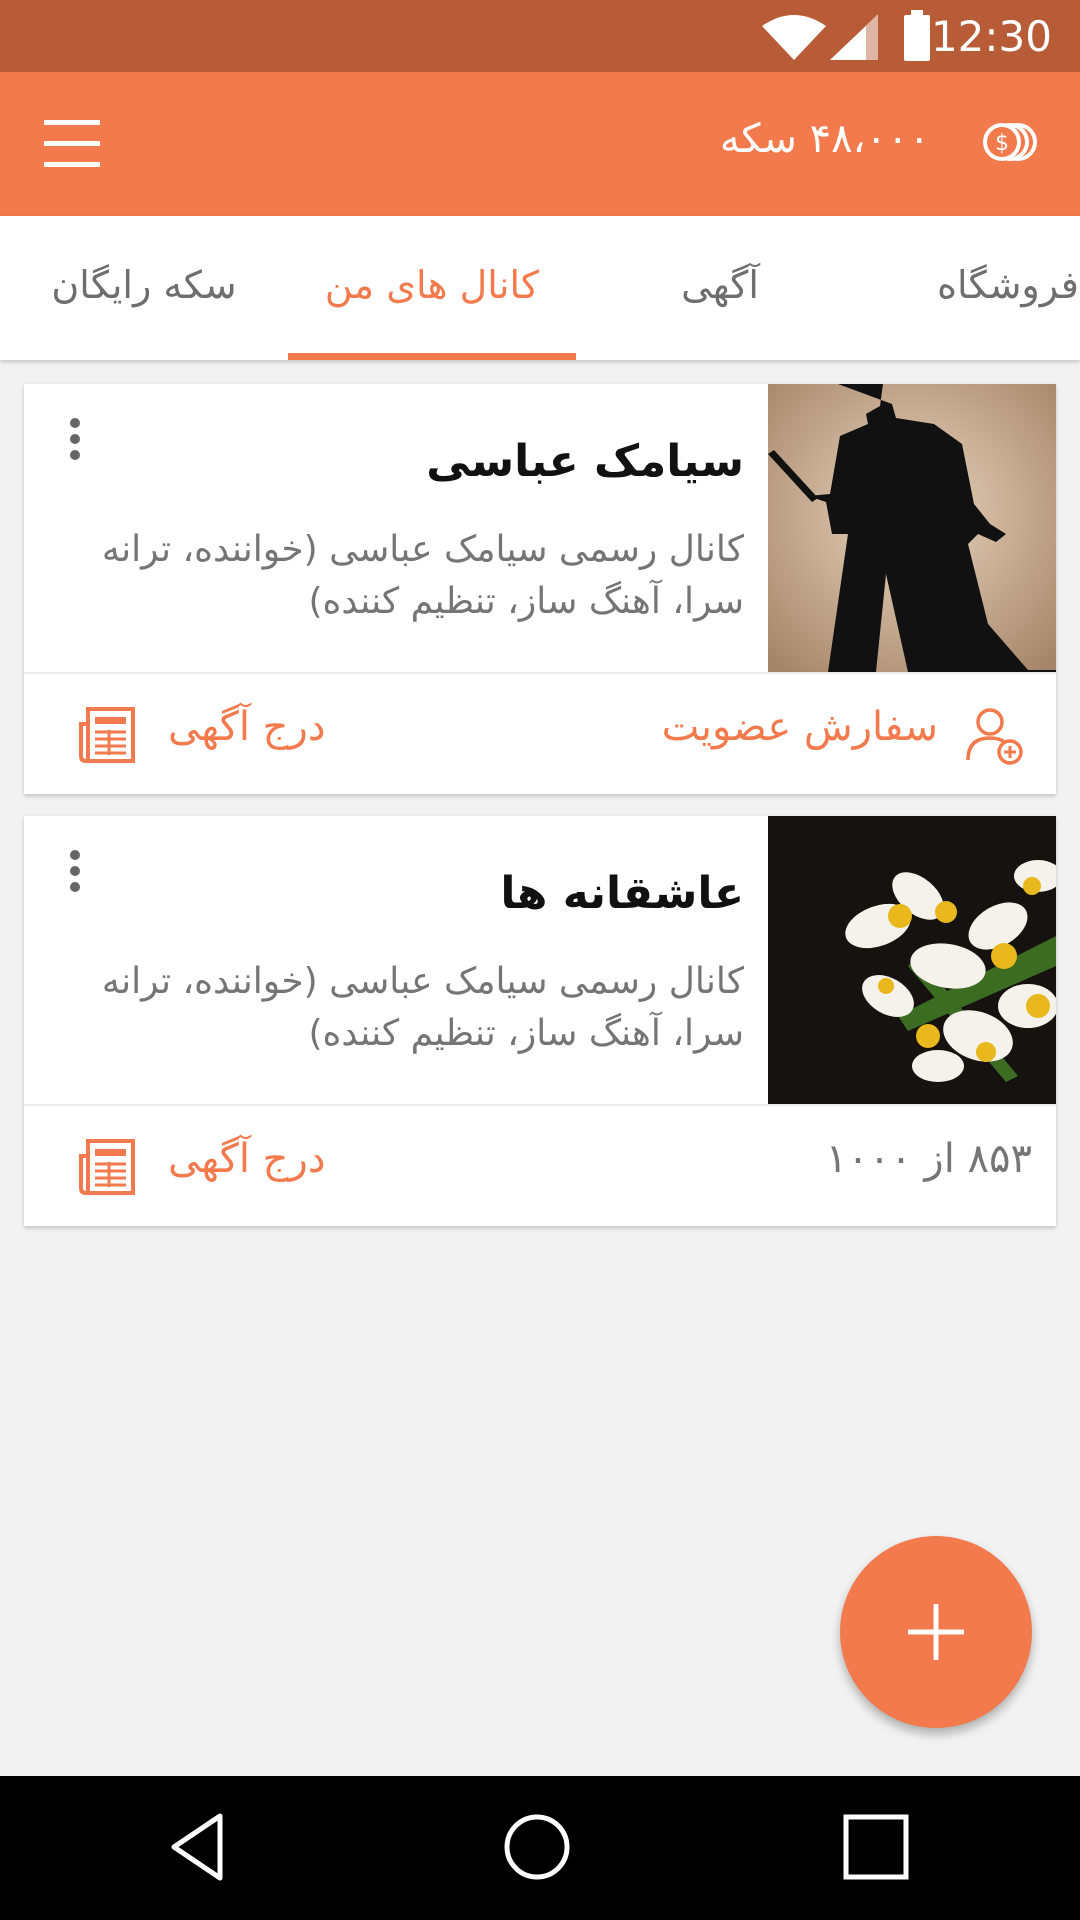 The image size is (1080, 1920). I want to click on tab-ads: آگهی, so click(720, 288).